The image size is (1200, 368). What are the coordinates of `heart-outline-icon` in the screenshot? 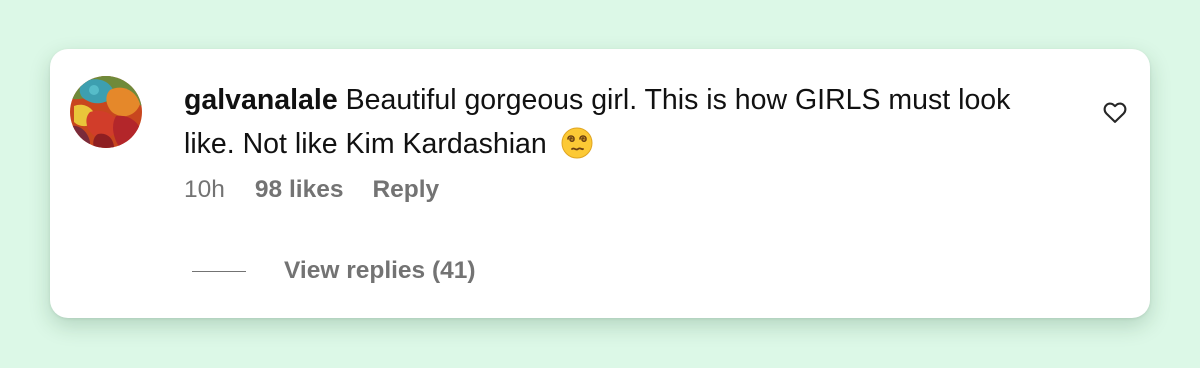 It's located at (1115, 112).